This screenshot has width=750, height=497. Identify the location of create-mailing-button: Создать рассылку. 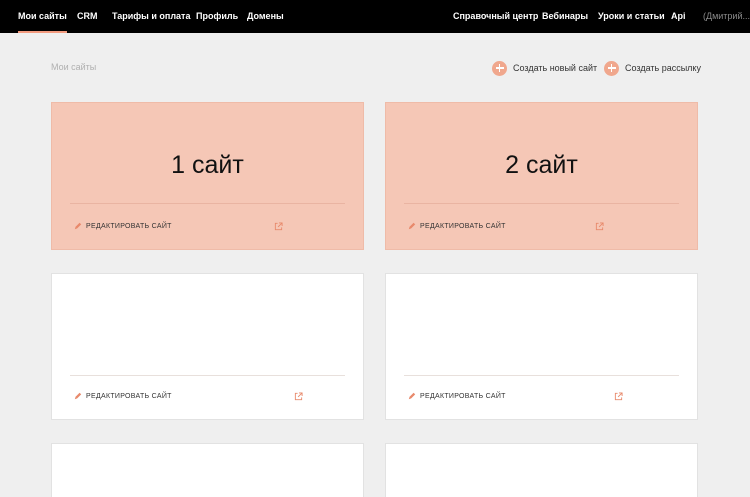
(652, 68).